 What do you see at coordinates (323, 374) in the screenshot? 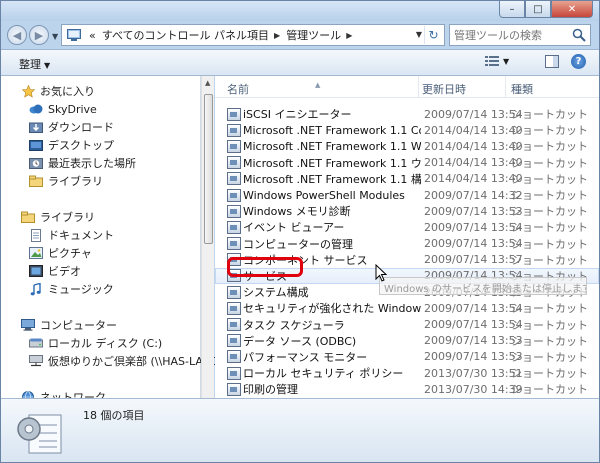
I see `file-name: ローカル セキュリティ ポリシー` at bounding box center [323, 374].